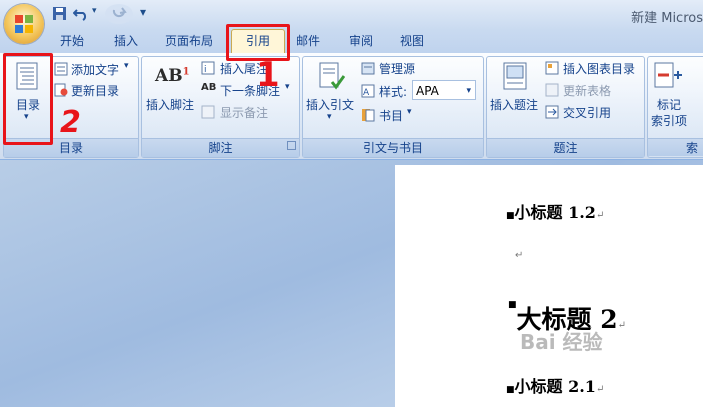 Image resolution: width=703 pixels, height=407 pixels. What do you see at coordinates (391, 116) in the screenshot?
I see `bibliography-label: 书目` at bounding box center [391, 116].